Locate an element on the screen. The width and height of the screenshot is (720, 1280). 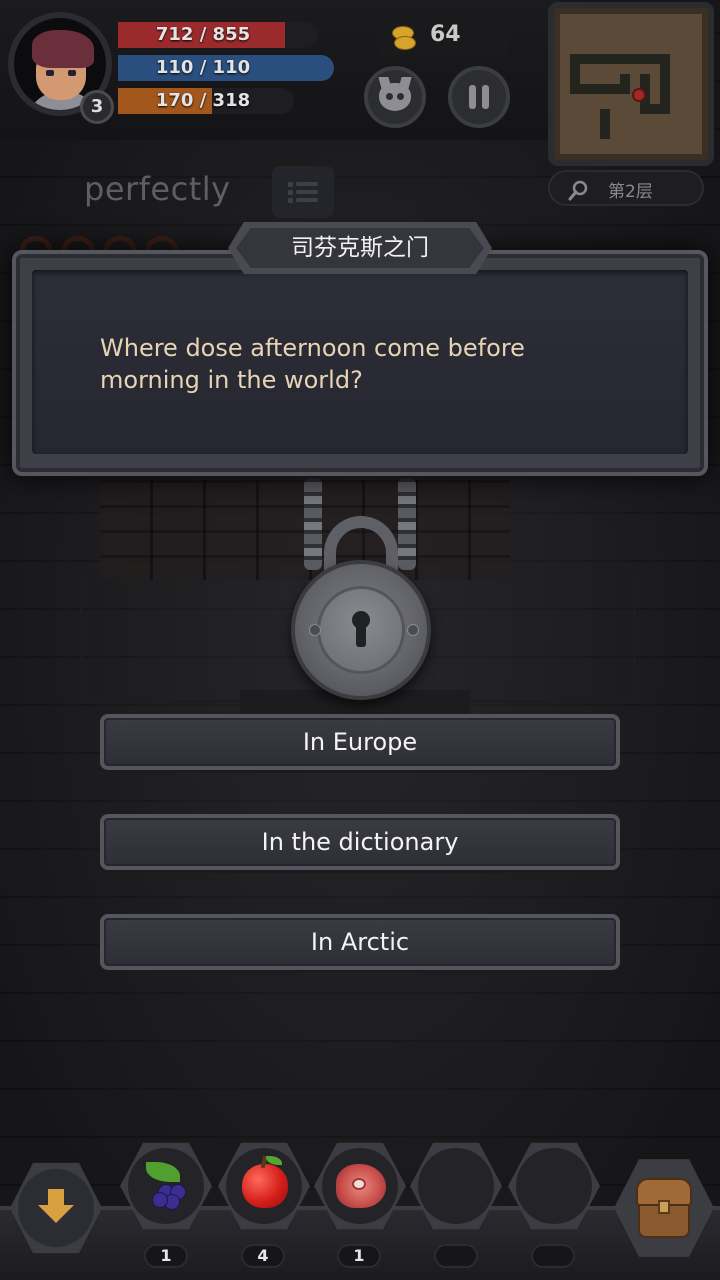
item-count-3: 1 is located at coordinates (359, 1256).